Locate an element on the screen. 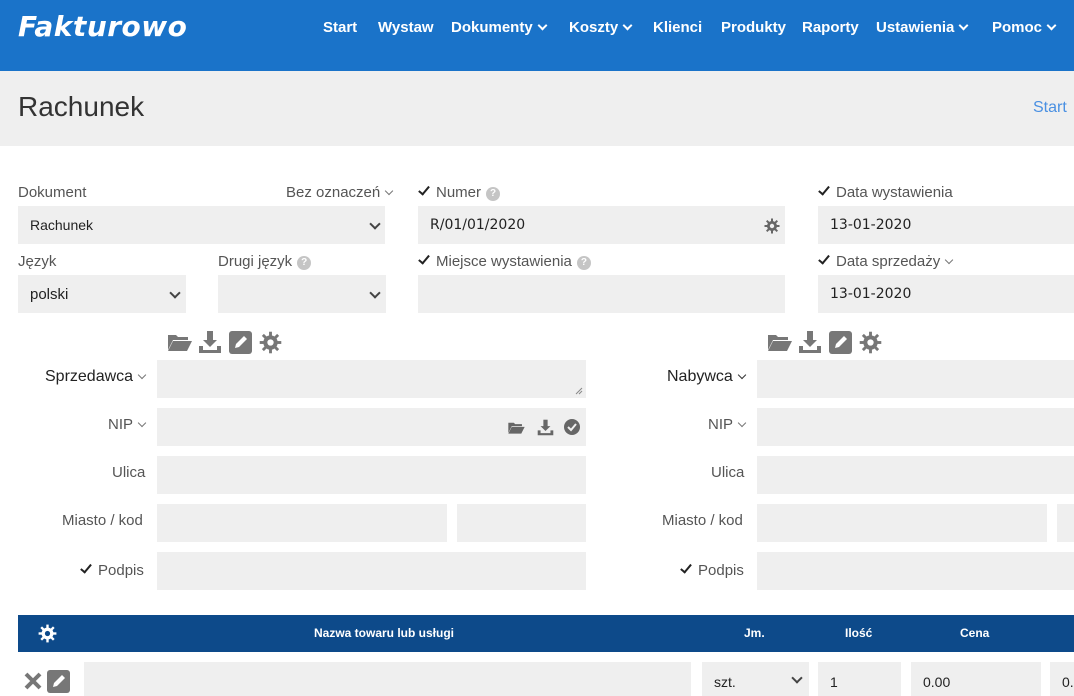  nav-raporty-label: Raporty is located at coordinates (830, 27).